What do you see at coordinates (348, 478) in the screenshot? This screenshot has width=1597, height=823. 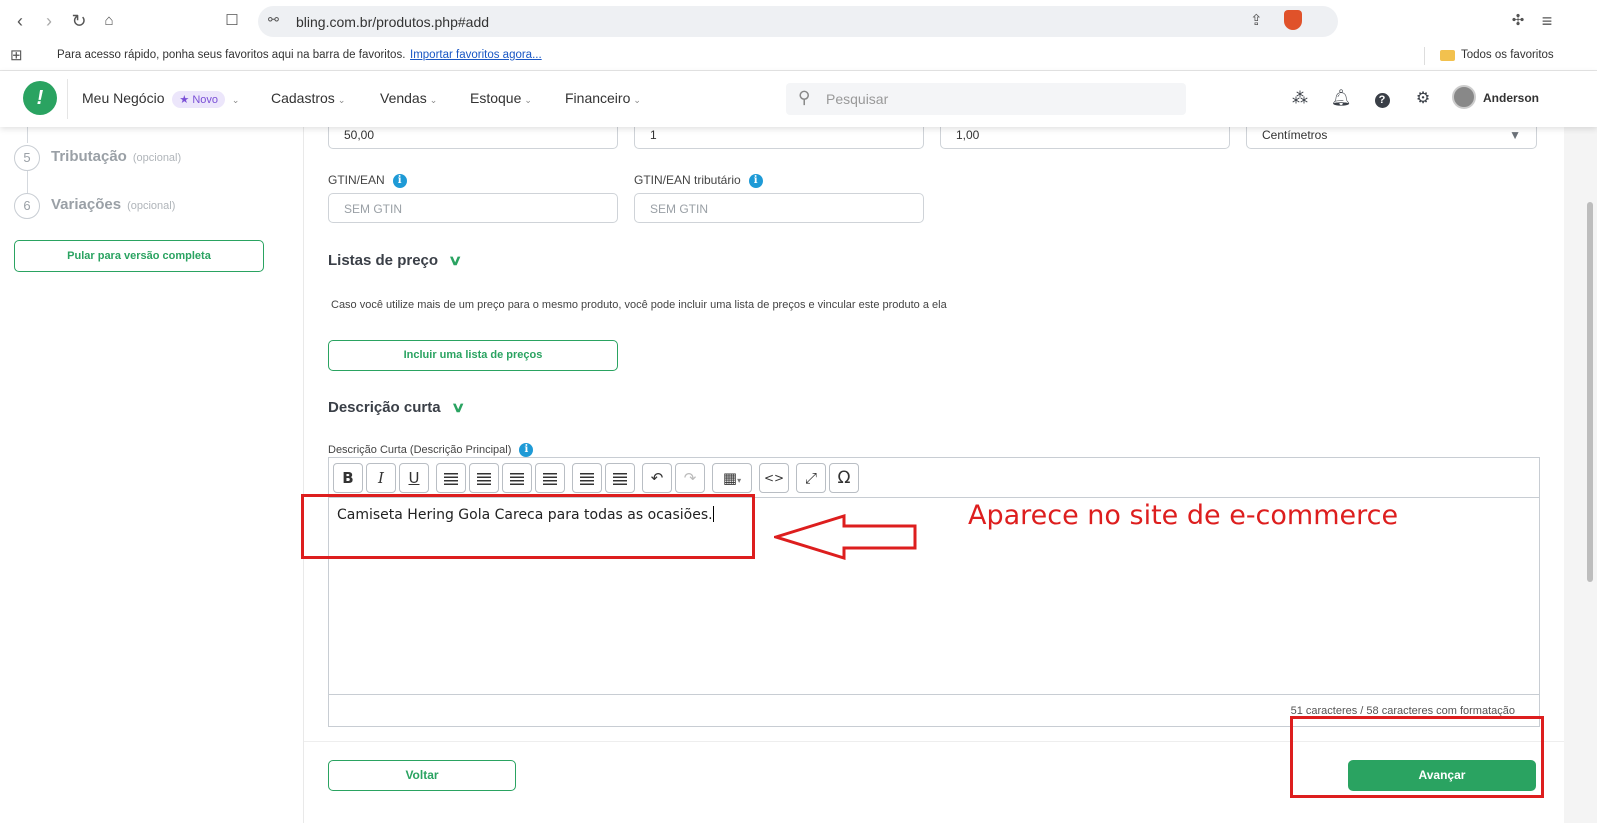 I see `bold-button: B` at bounding box center [348, 478].